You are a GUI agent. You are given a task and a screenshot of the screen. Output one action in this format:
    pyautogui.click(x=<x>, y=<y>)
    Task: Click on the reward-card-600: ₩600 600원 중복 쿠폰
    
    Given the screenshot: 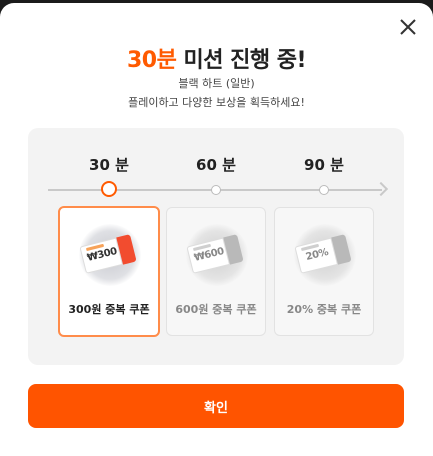 What is the action you would take?
    pyautogui.click(x=216, y=271)
    